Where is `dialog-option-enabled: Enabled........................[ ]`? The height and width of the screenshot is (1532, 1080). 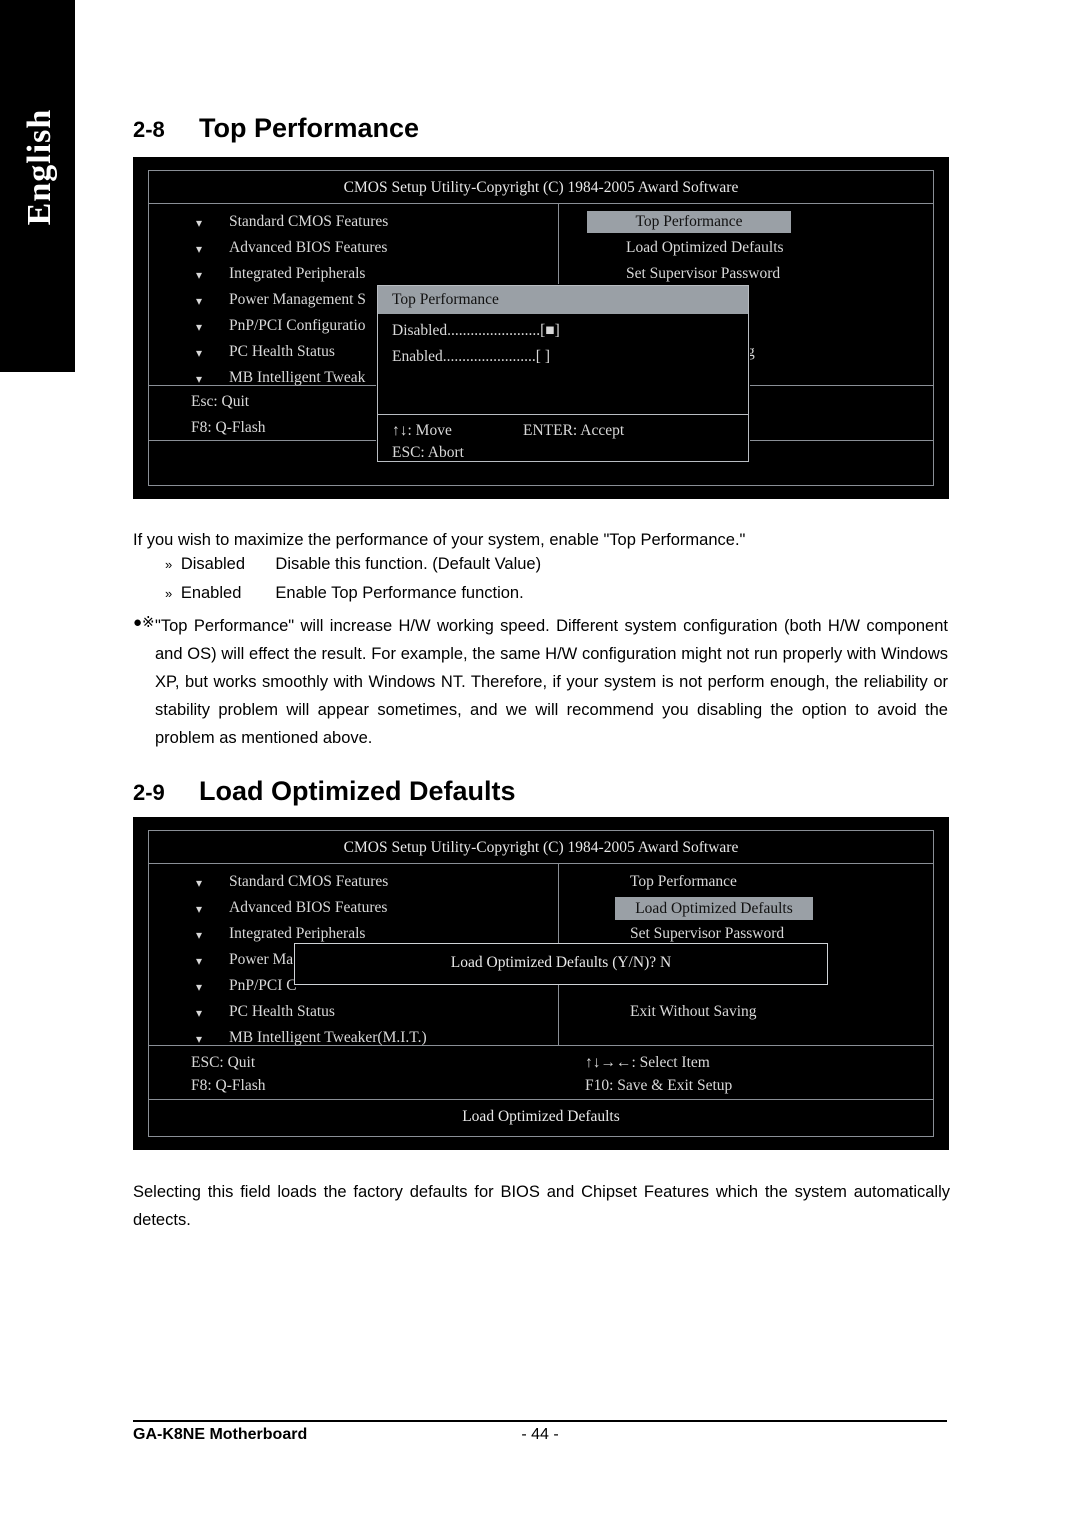
dialog-option-enabled: Enabled........................[ ] is located at coordinates (471, 357).